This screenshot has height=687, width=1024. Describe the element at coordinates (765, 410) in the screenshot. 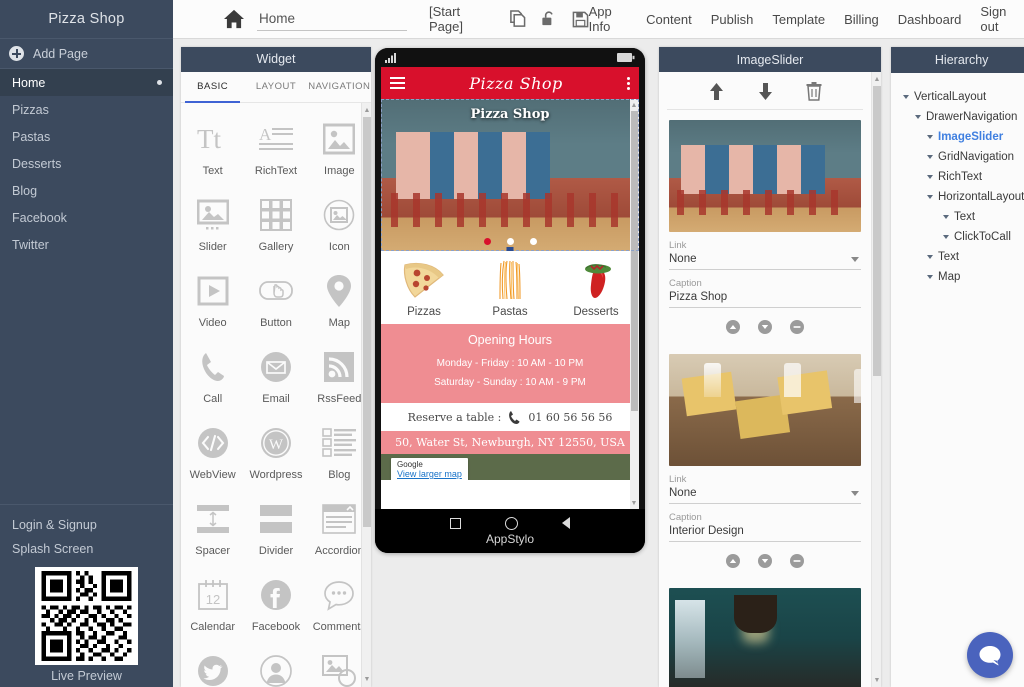

I see `slide-image-dining-table` at that location.